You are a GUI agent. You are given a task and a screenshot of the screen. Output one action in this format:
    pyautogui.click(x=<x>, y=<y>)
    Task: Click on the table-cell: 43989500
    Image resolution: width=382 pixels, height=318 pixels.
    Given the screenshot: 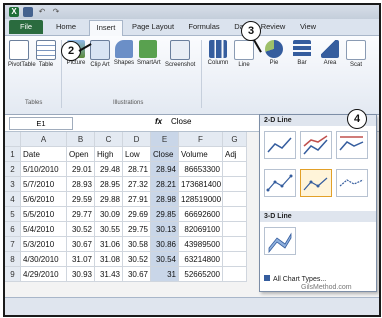 What is the action you would take?
    pyautogui.click(x=201, y=244)
    